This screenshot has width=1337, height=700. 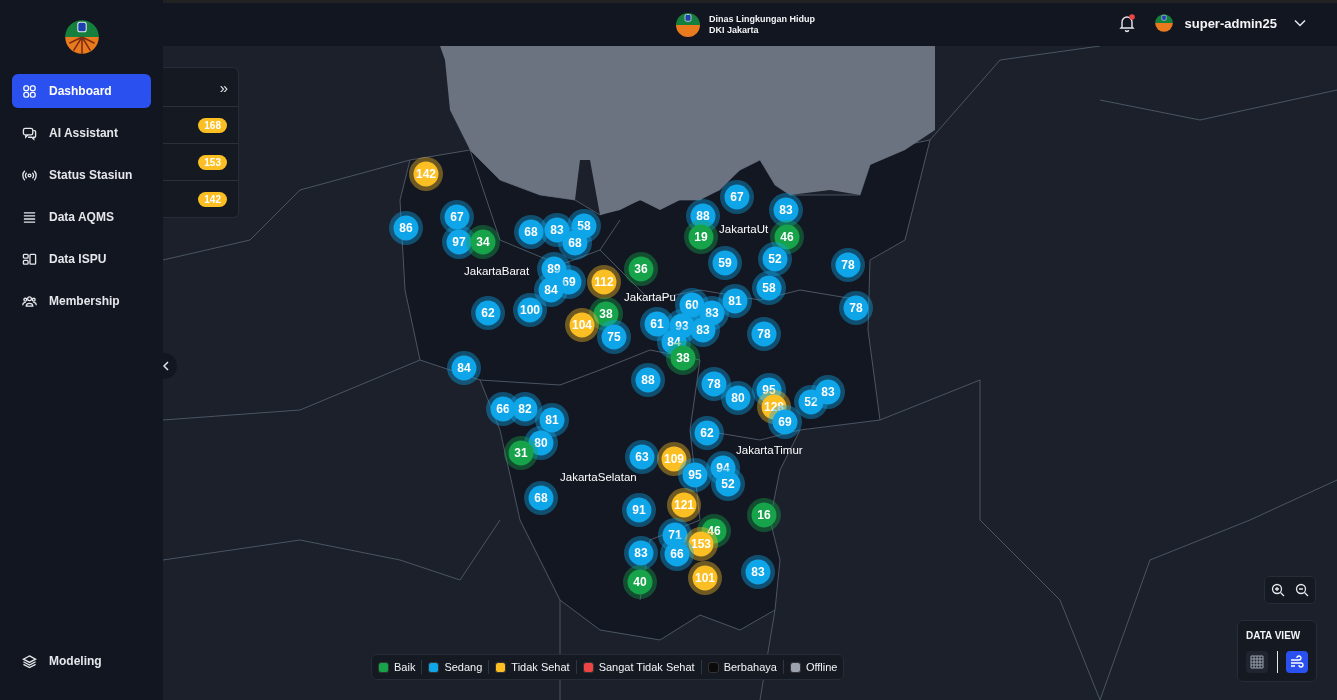 What do you see at coordinates (1278, 590) in the screenshot?
I see `zoom-in-icon` at bounding box center [1278, 590].